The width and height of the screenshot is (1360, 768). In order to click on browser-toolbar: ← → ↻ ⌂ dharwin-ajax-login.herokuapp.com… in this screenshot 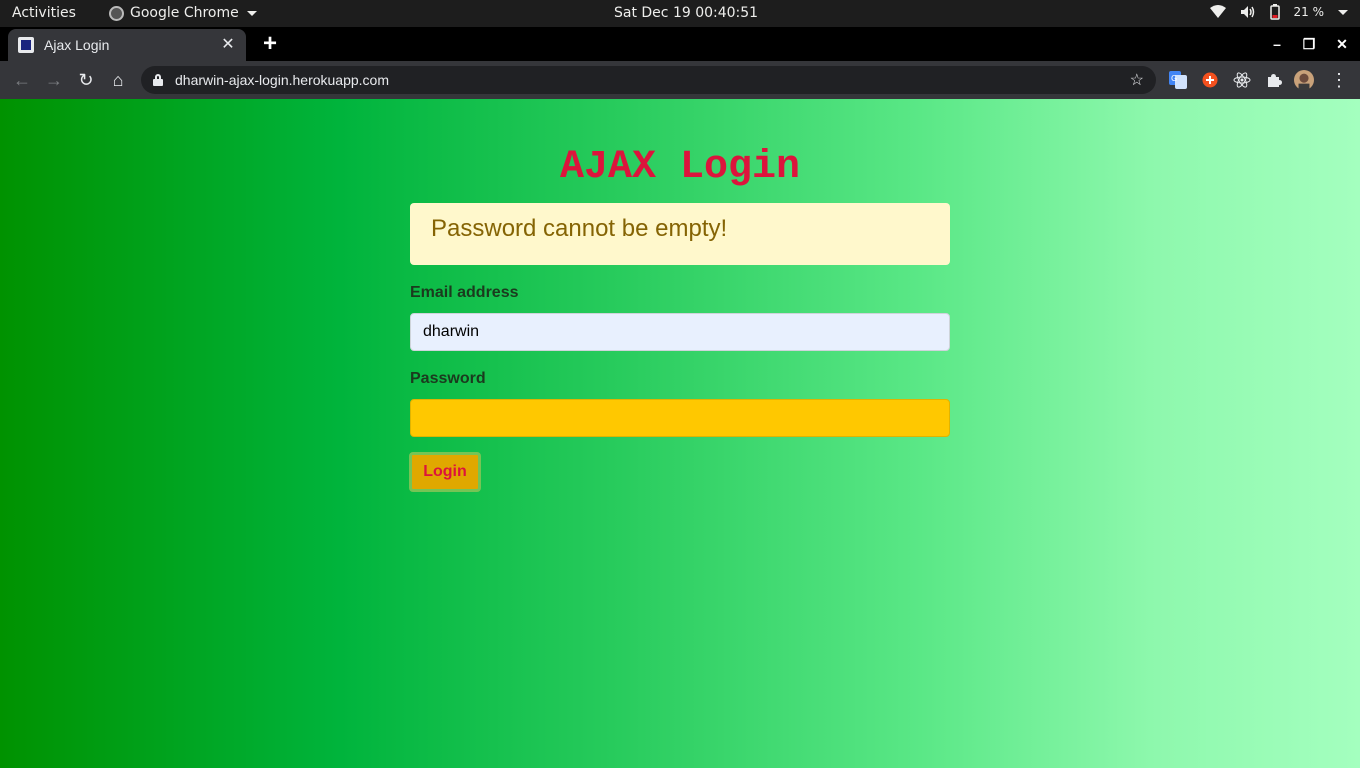, I will do `click(680, 80)`.